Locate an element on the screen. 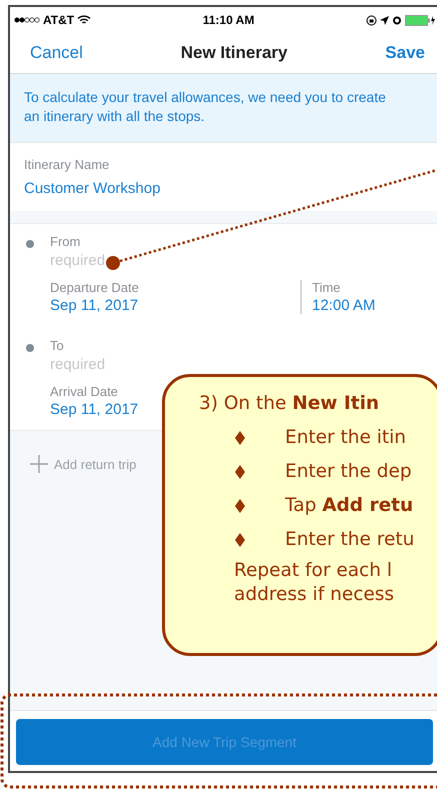 This screenshot has height=791, width=437. cancel-button: Cancel is located at coordinates (56, 53).